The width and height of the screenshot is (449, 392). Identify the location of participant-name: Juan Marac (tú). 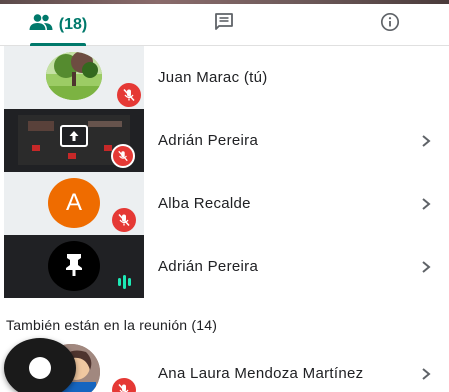
(213, 77).